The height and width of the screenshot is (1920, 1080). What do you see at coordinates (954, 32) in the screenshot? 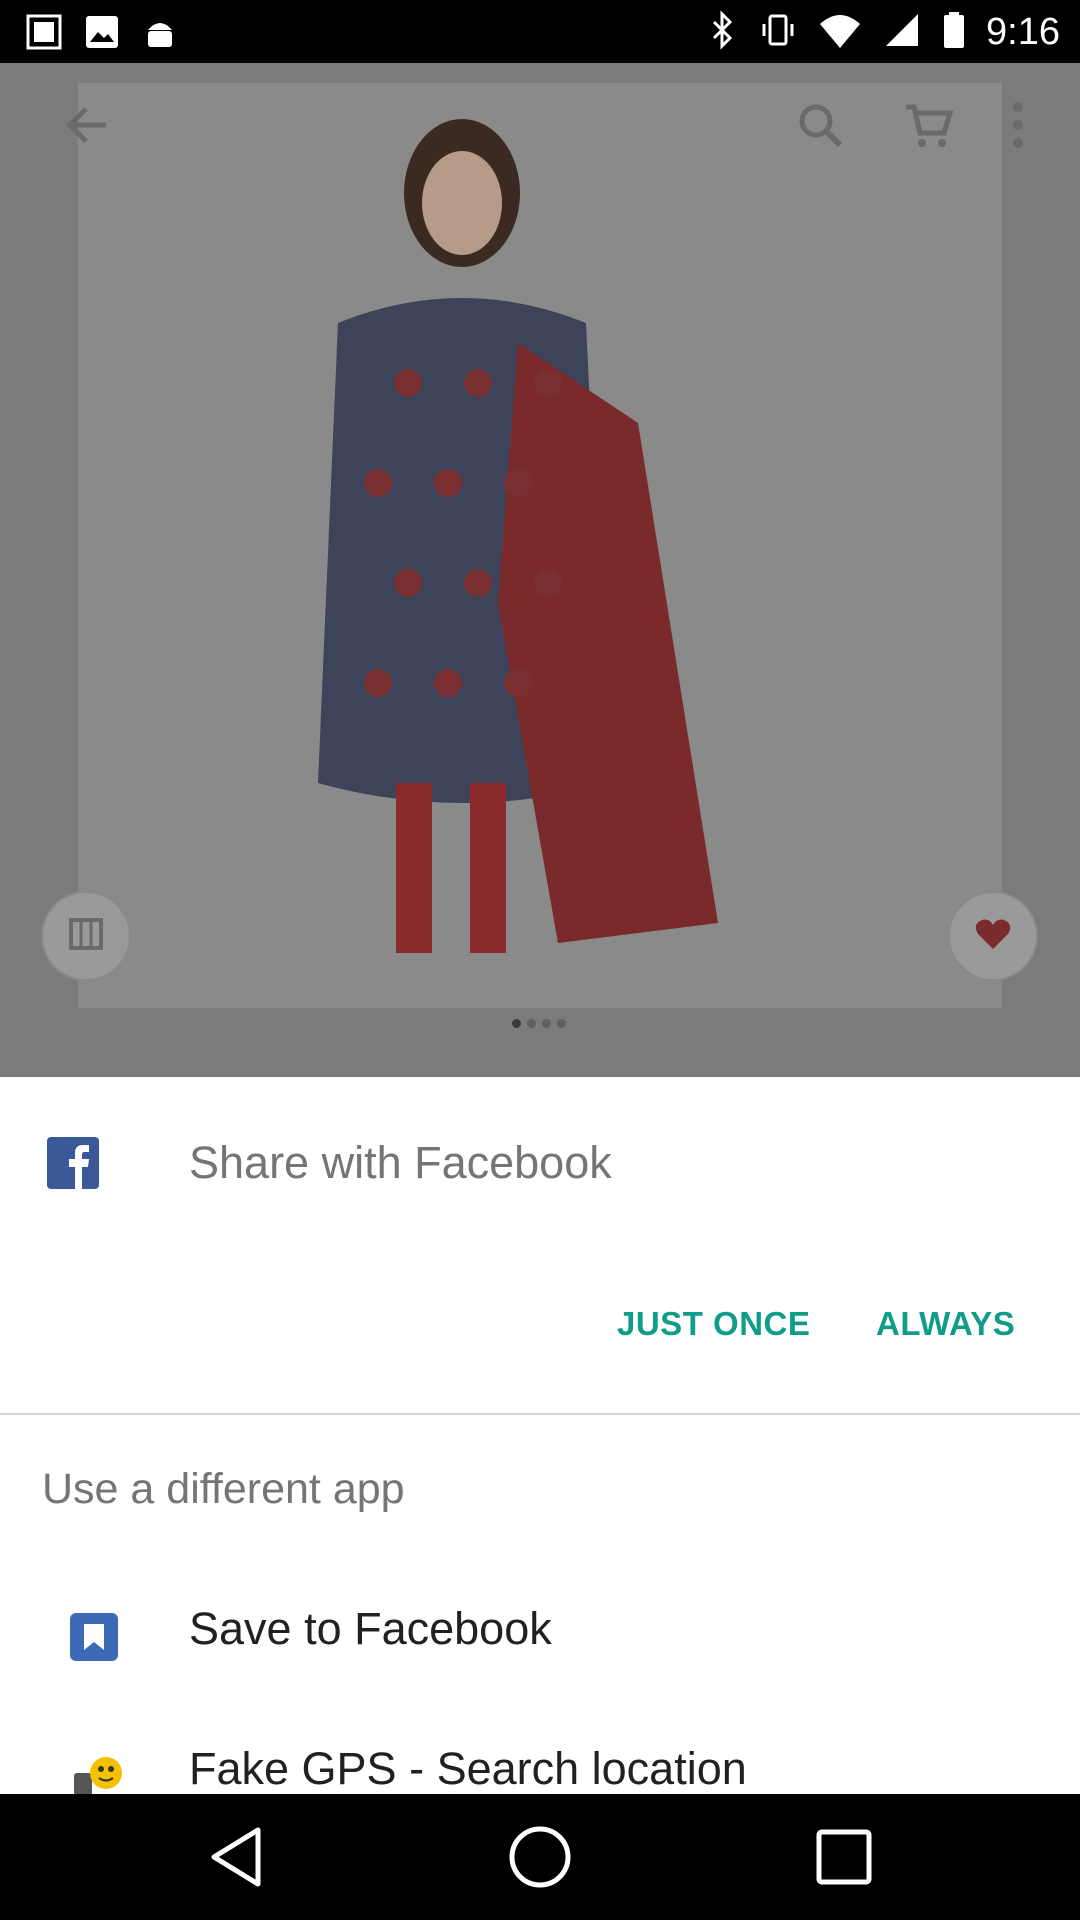
I see `battery-icon` at bounding box center [954, 32].